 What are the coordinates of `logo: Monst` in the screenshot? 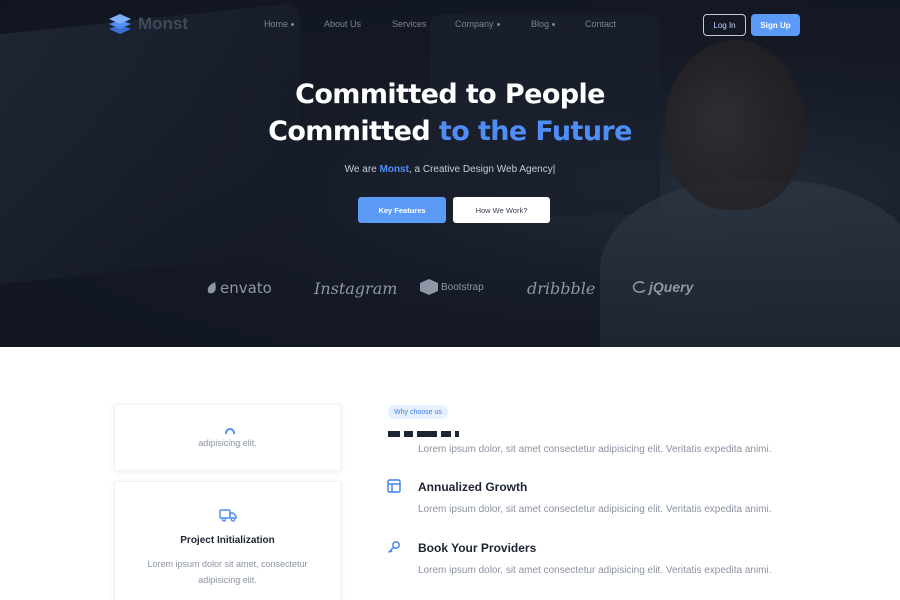 It's located at (148, 24).